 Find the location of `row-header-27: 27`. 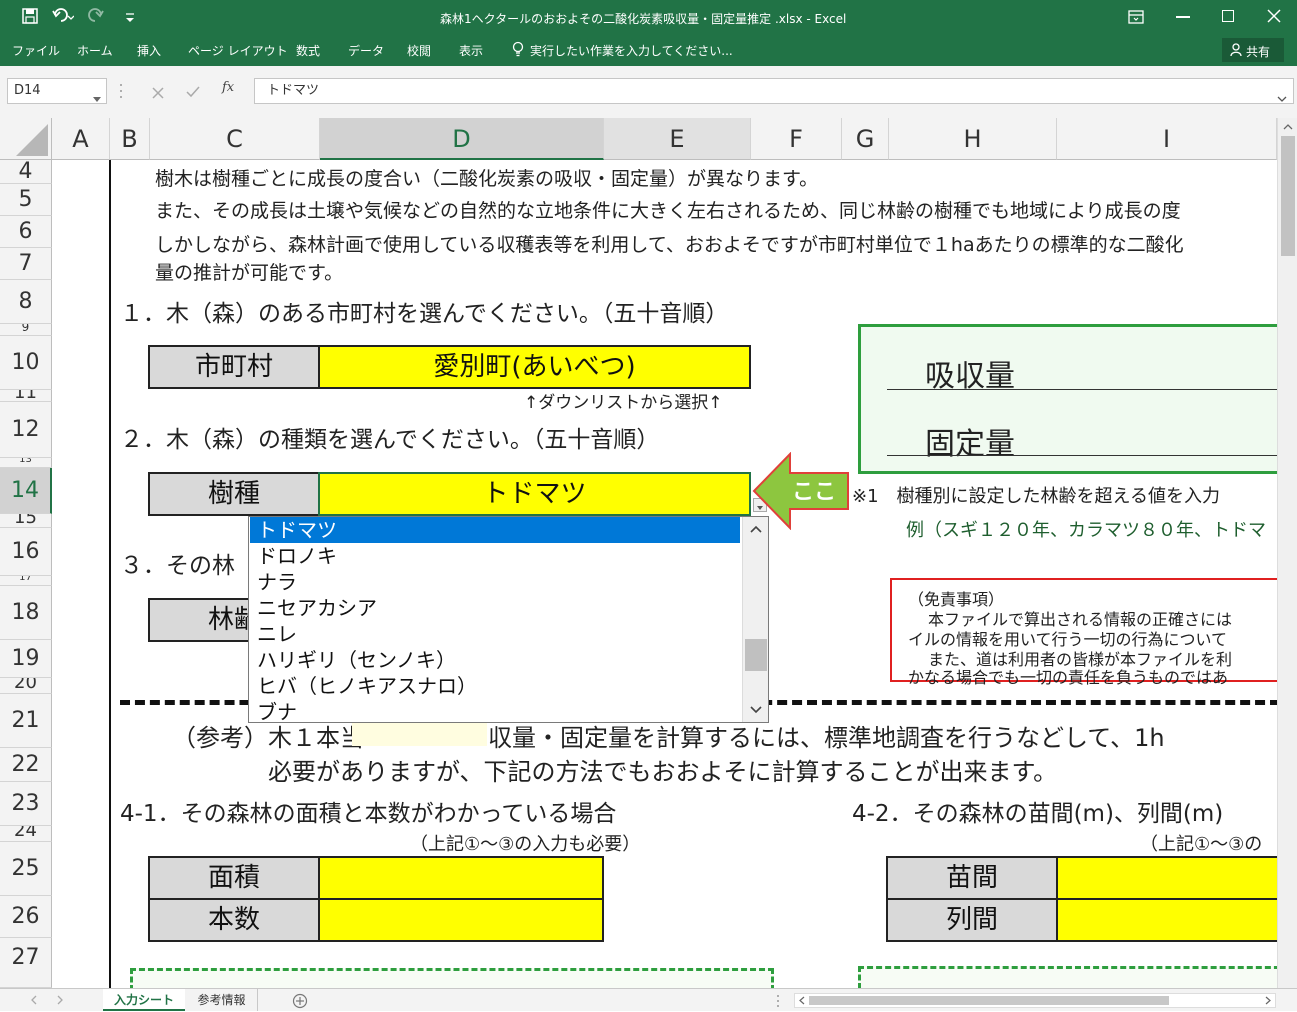

row-header-27: 27 is located at coordinates (26, 963).